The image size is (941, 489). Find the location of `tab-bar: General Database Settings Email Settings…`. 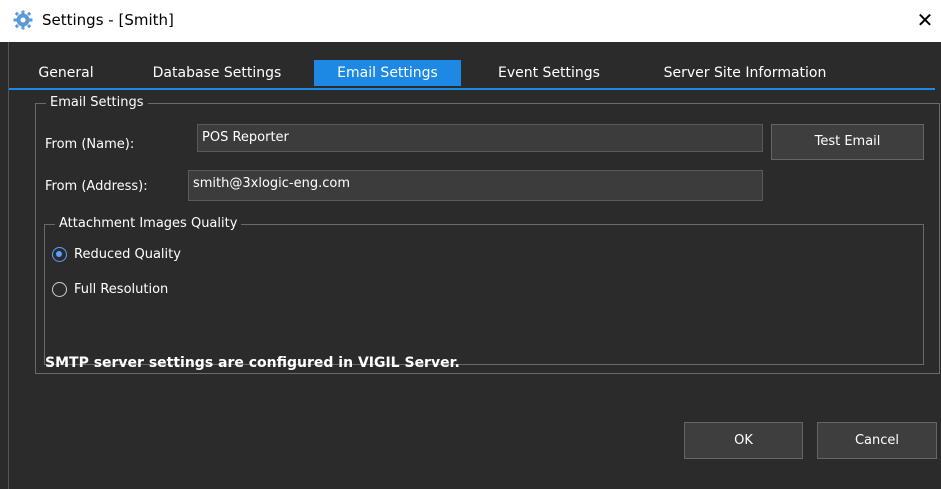

tab-bar: General Database Settings Email Settings… is located at coordinates (472, 74).